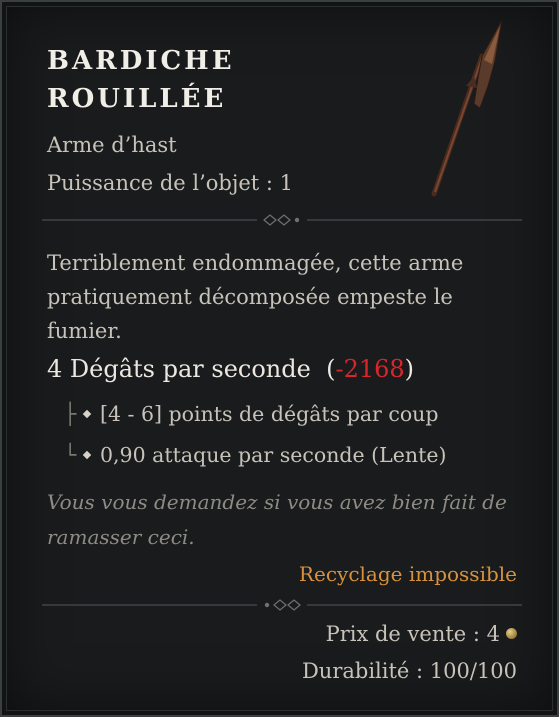 The width and height of the screenshot is (559, 717). Describe the element at coordinates (409, 671) in the screenshot. I see `durability: Durabilité : 100/100` at that location.